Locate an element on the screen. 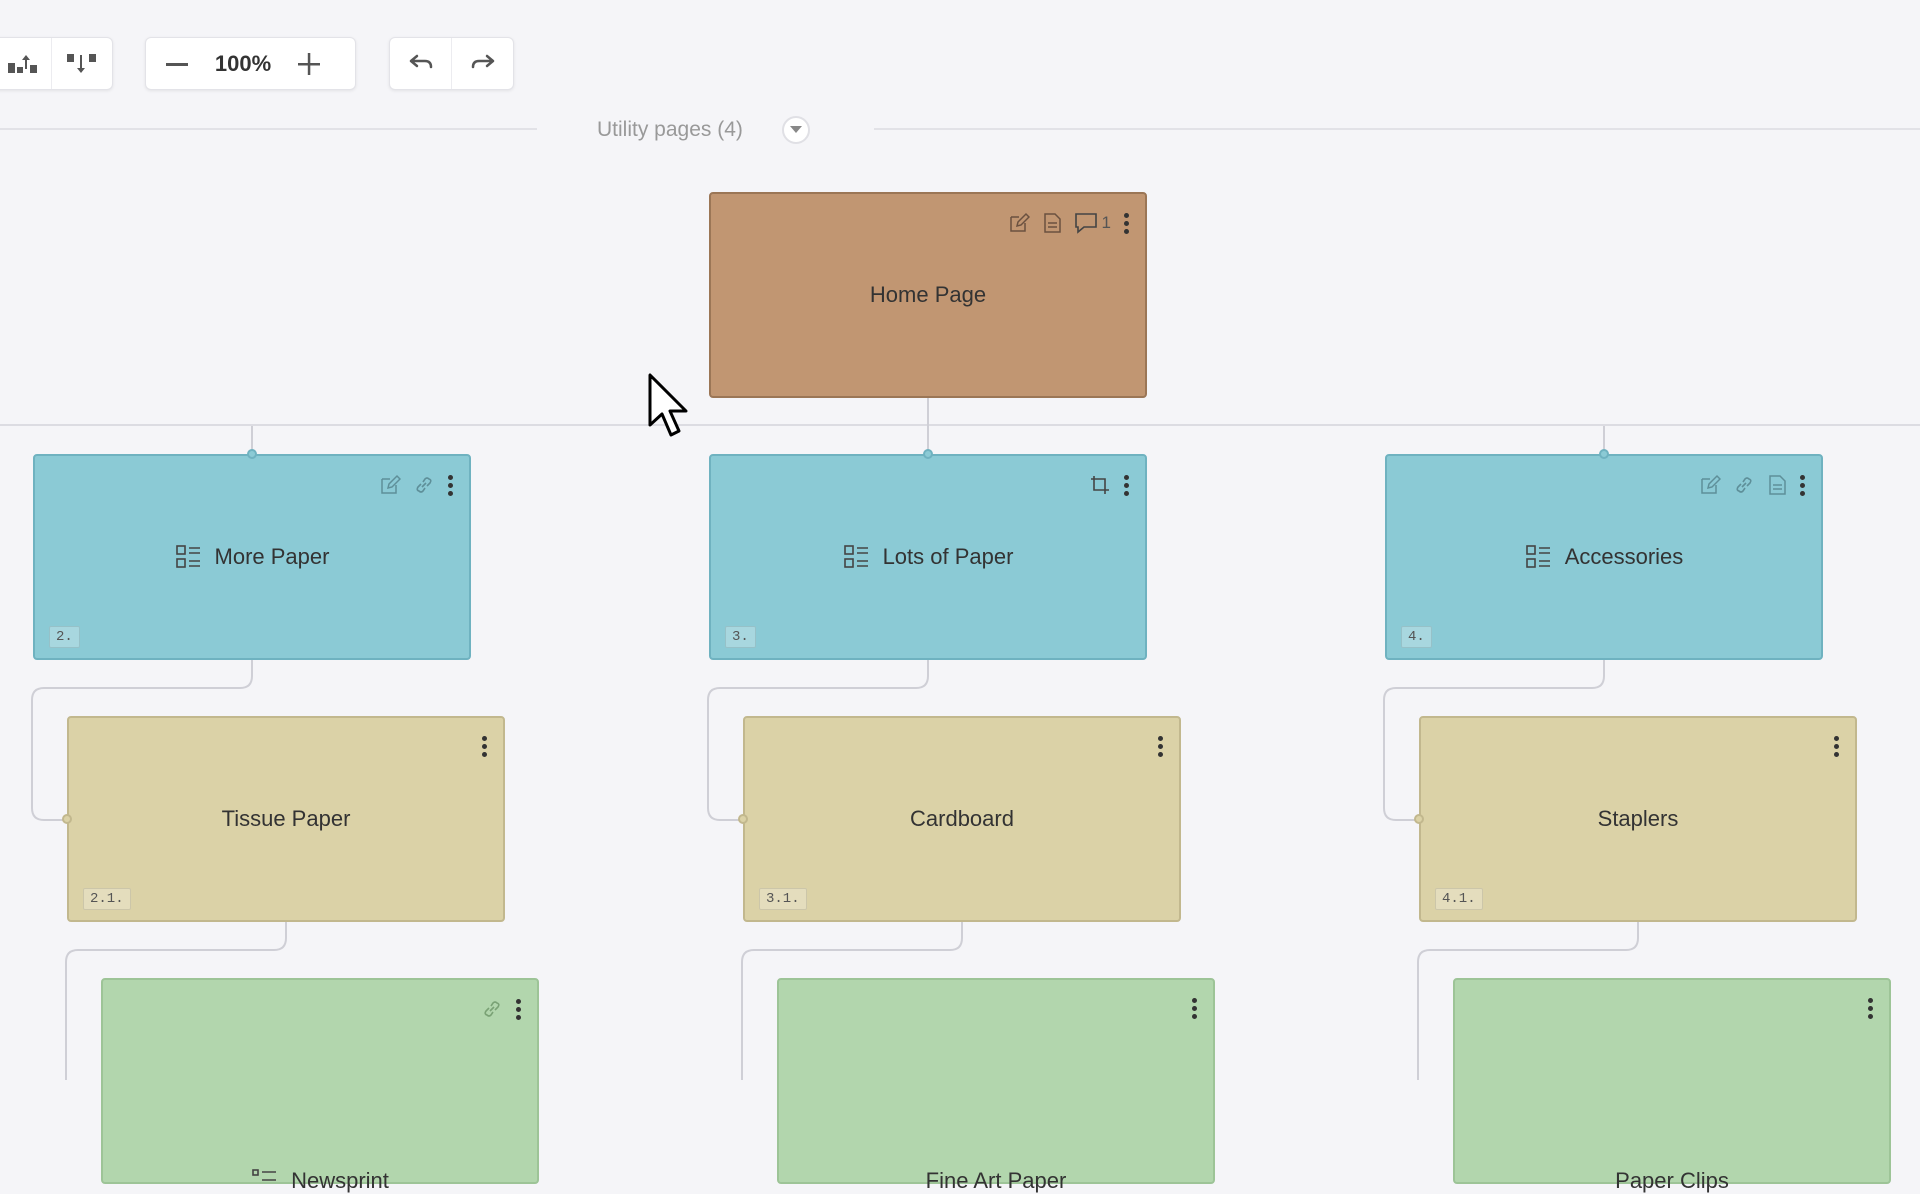  card-title: More Paper is located at coordinates (252, 557).